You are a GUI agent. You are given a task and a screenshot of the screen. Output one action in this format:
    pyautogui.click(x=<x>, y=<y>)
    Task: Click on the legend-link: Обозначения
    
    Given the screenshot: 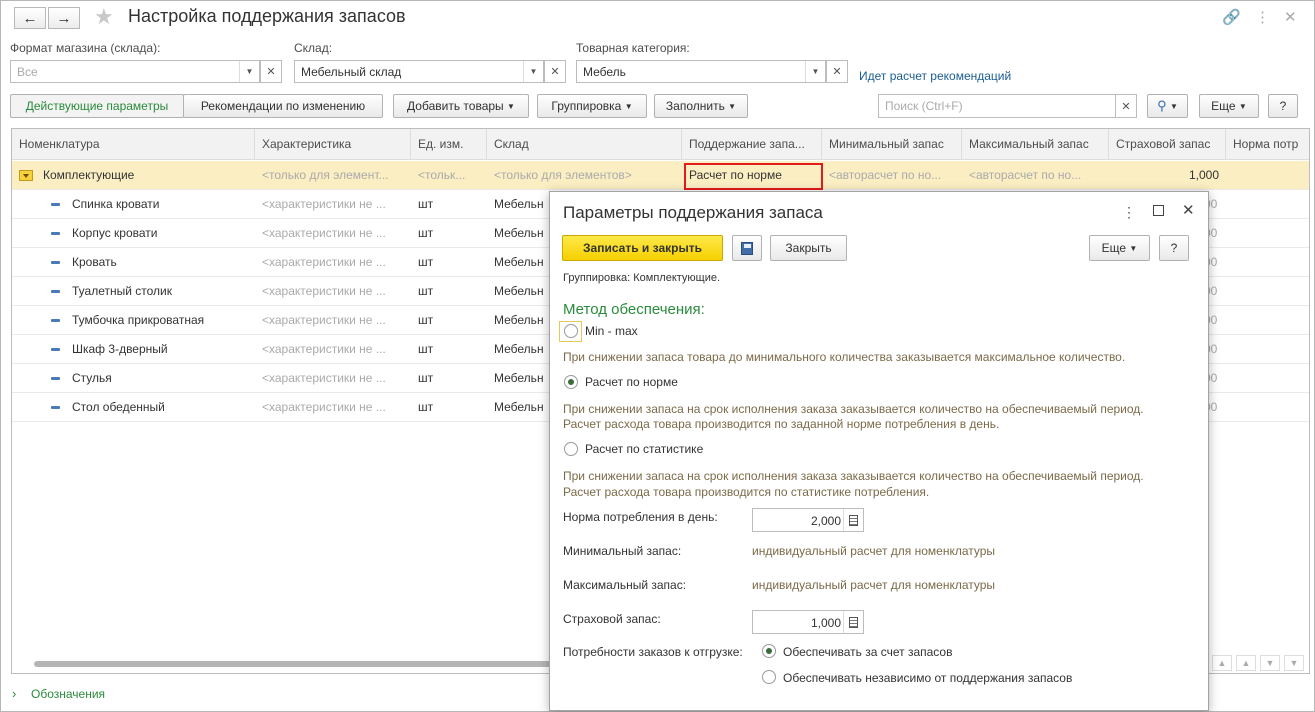 What is the action you would take?
    pyautogui.click(x=68, y=694)
    